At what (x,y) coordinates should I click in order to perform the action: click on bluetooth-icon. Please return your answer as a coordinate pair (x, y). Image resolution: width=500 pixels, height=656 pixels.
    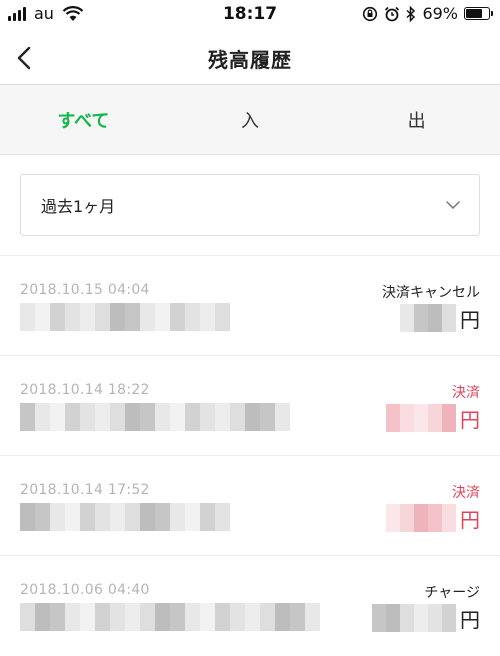
    Looking at the image, I should click on (411, 13).